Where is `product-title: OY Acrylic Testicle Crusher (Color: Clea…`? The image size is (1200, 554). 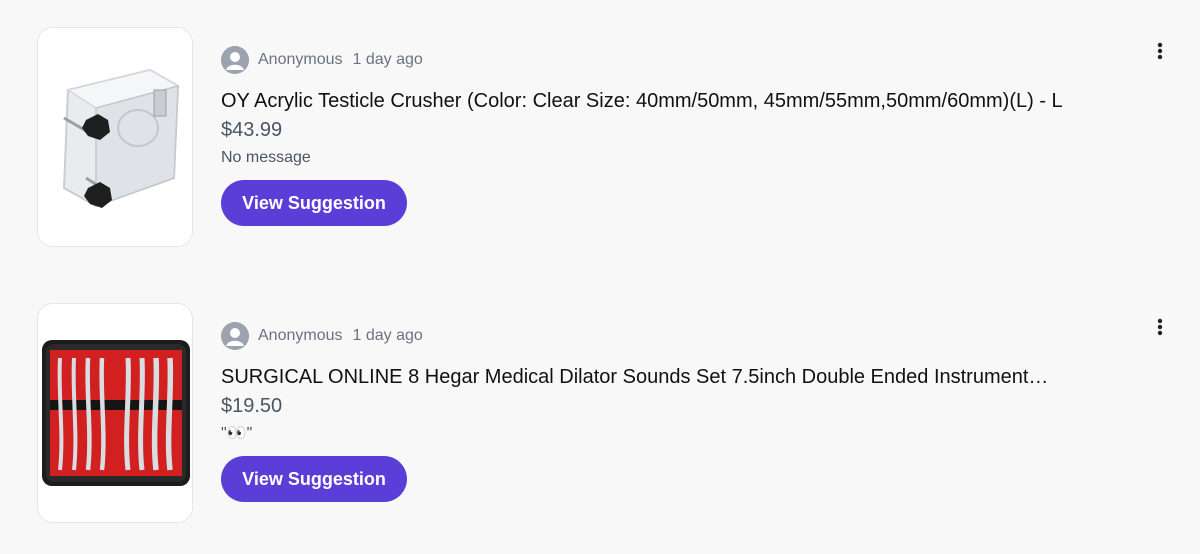
product-title: OY Acrylic Testicle Crusher (Color: Clea… is located at coordinates (701, 101).